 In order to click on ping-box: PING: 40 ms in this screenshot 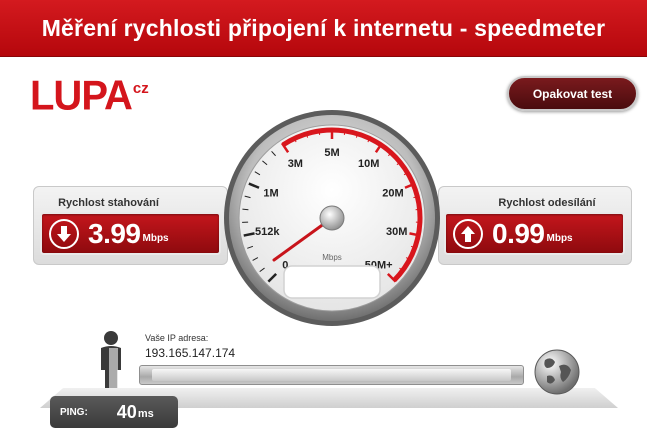, I will do `click(114, 412)`.